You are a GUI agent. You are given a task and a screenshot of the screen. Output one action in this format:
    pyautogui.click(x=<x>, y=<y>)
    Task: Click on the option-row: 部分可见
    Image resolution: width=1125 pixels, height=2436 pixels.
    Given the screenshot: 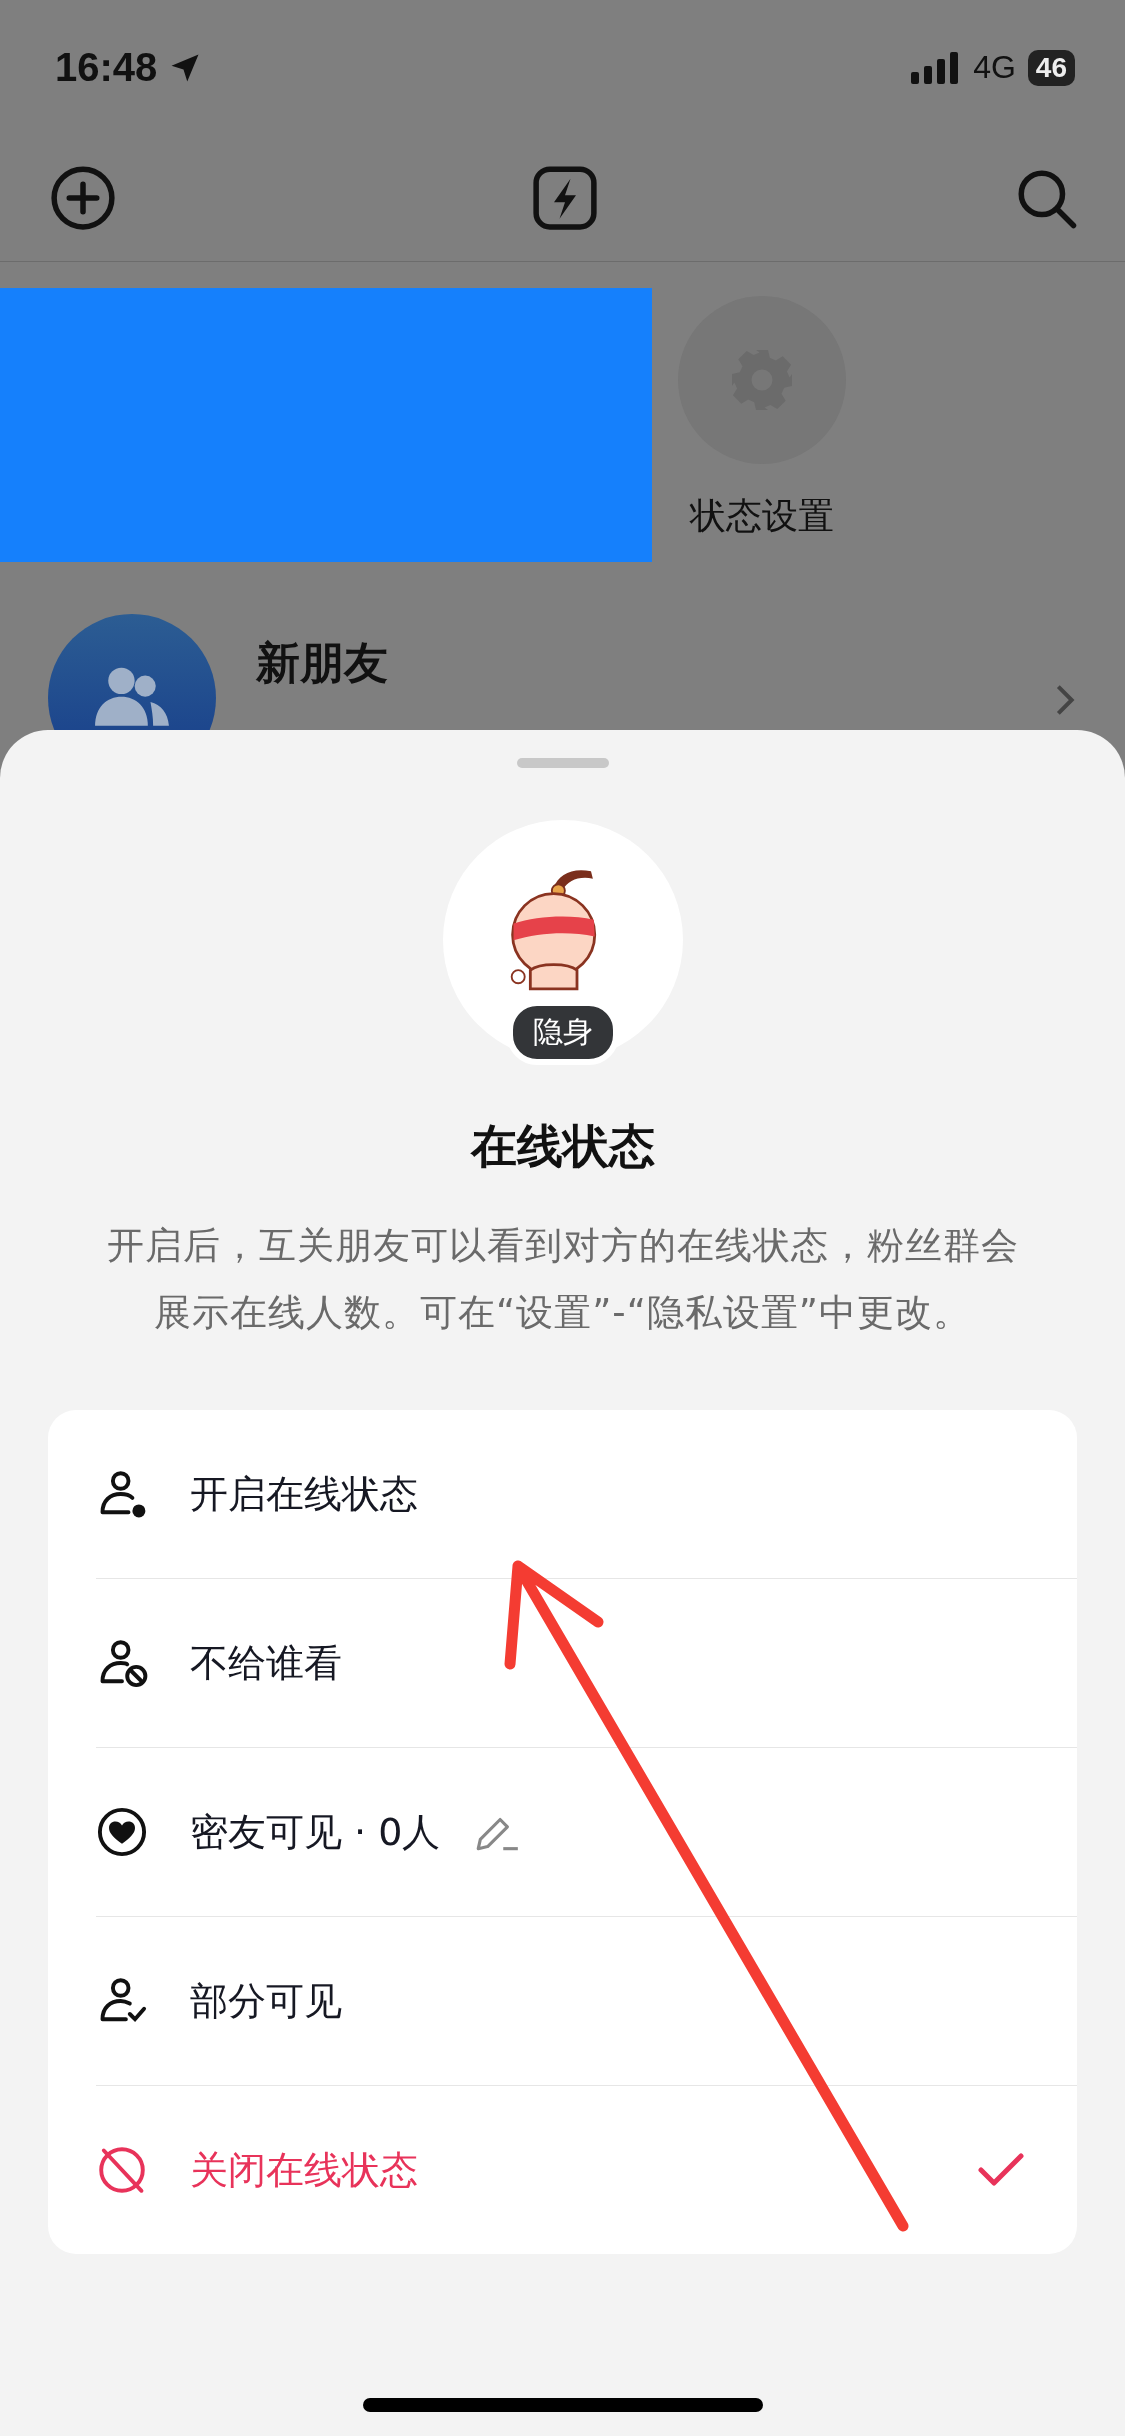 What is the action you would take?
    pyautogui.click(x=586, y=2001)
    